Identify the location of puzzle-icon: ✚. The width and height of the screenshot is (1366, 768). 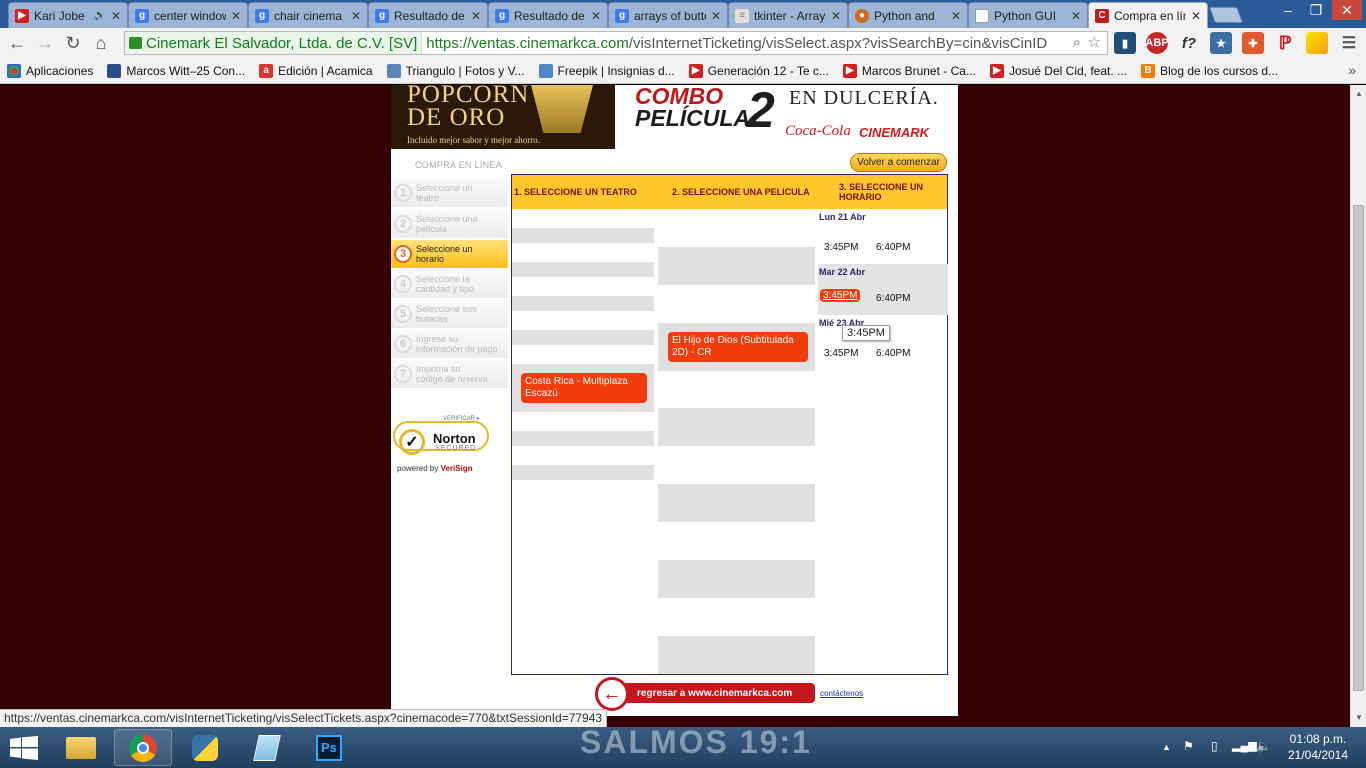
(1253, 43).